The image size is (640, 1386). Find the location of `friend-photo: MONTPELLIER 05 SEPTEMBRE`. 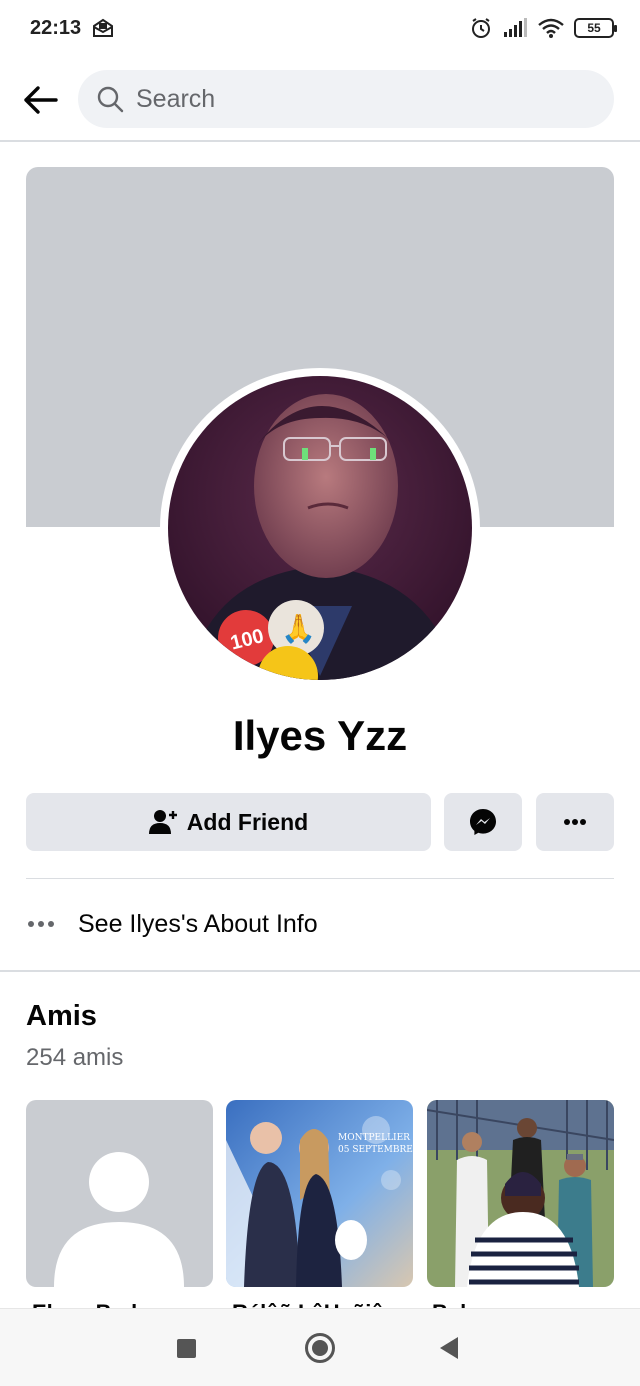

friend-photo: MONTPELLIER 05 SEPTEMBRE is located at coordinates (319, 1193).